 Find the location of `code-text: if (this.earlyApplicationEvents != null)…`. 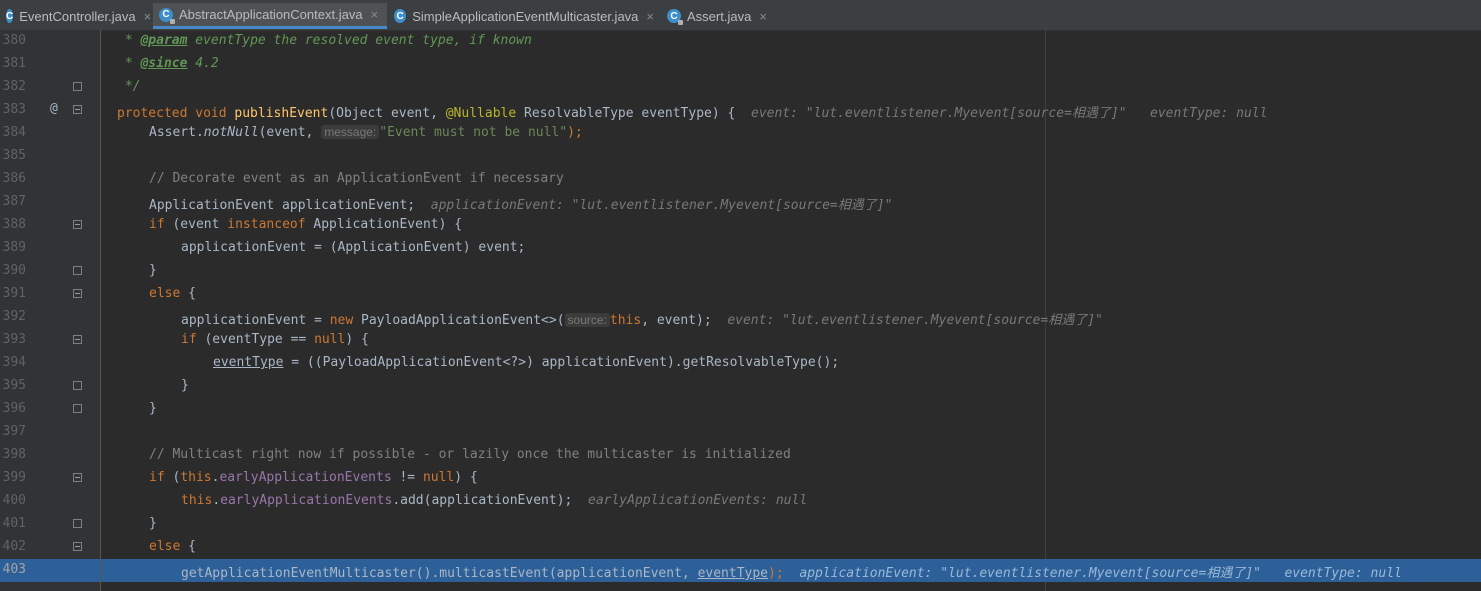

code-text: if (this.earlyApplicationEvents != null)… is located at coordinates (313, 477).